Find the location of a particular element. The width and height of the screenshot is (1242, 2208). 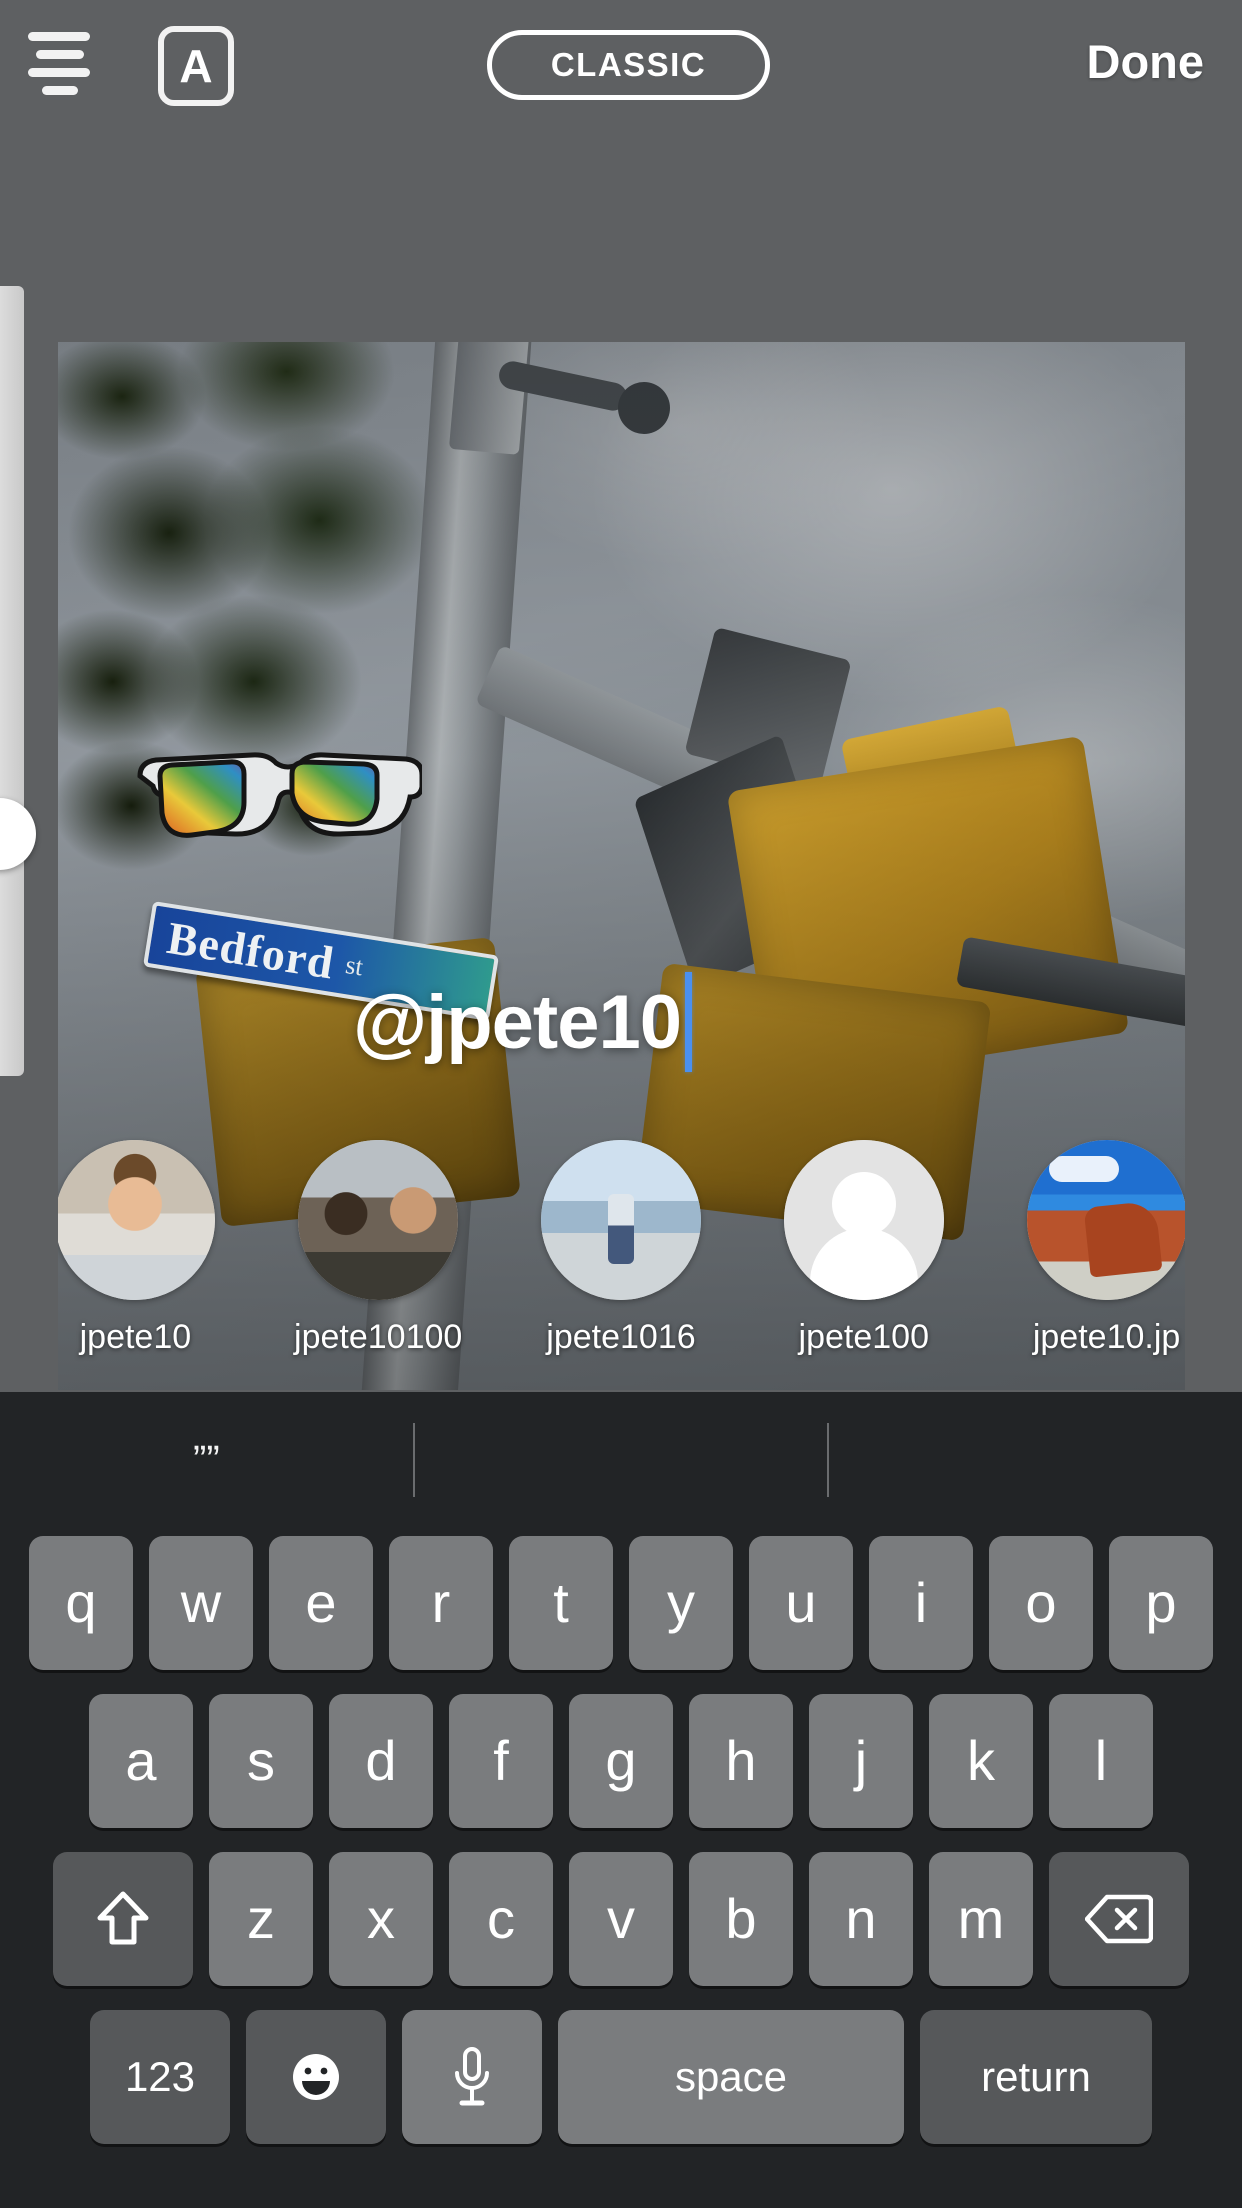

avatar-cloud-shape is located at coordinates (1083, 1169).